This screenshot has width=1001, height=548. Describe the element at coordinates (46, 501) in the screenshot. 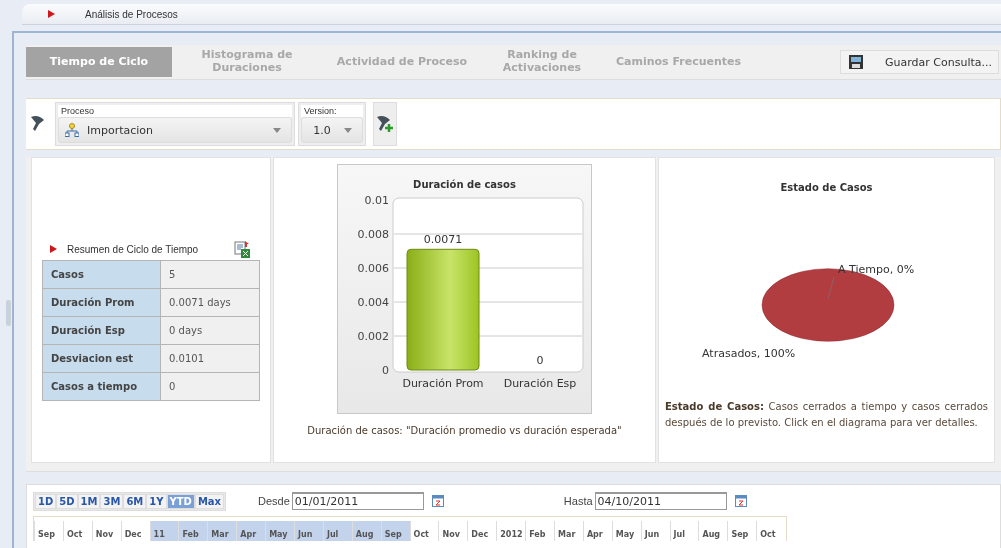

I see `range-button: 1D` at that location.